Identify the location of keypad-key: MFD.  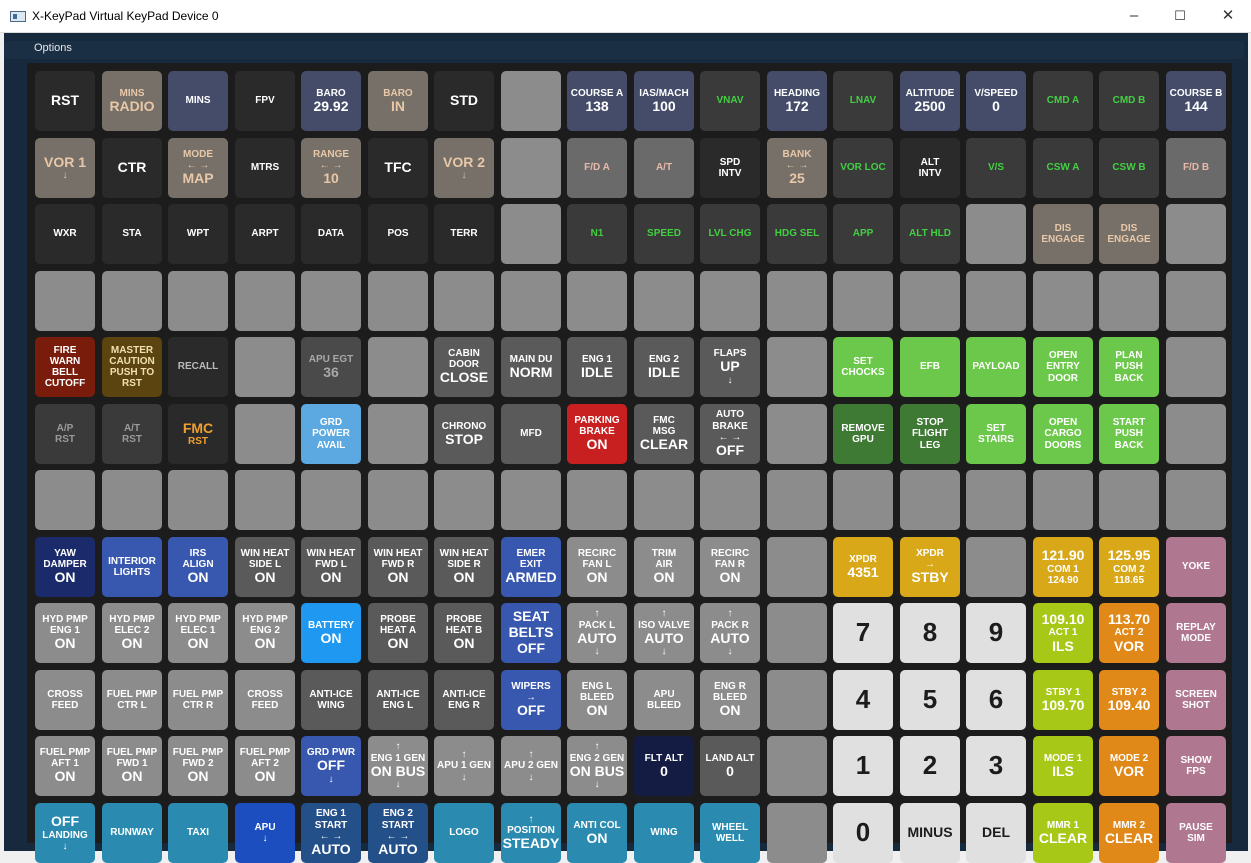
(531, 434).